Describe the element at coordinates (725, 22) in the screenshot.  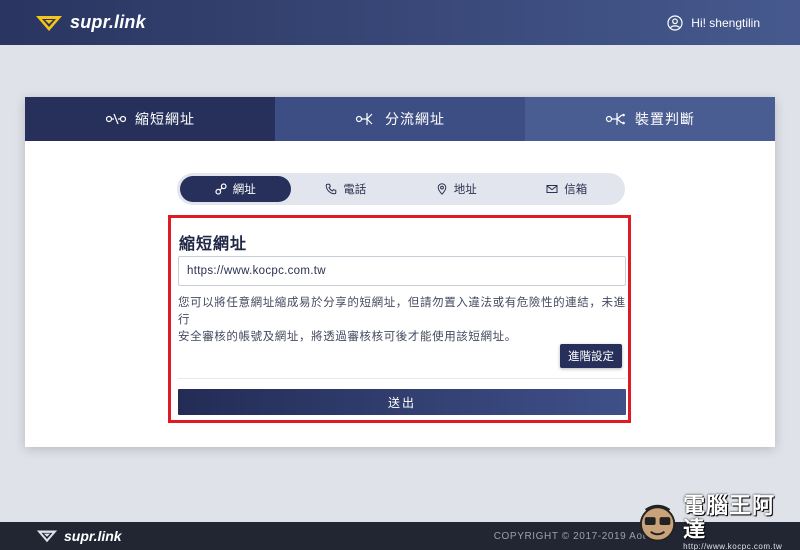
I see `user-greeting: Hi! shengtilin` at that location.